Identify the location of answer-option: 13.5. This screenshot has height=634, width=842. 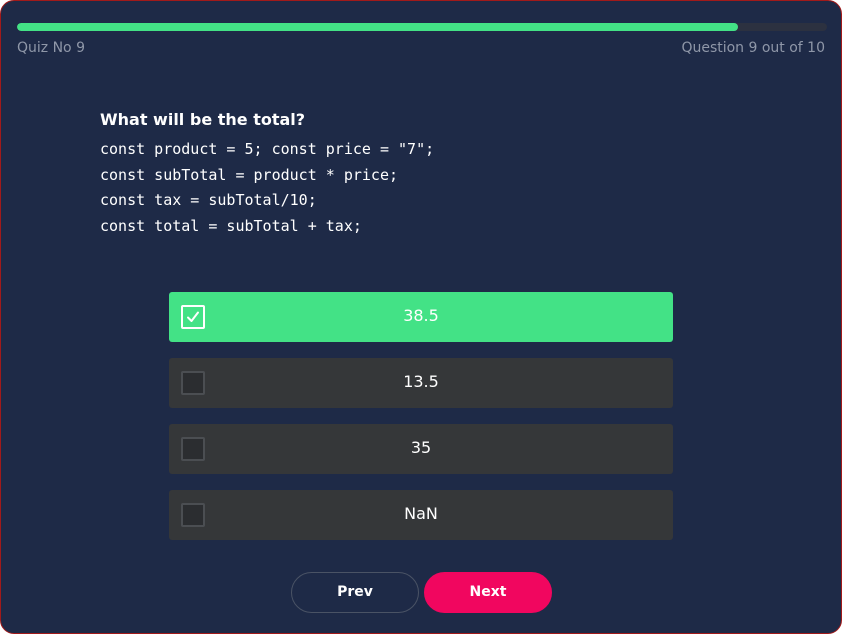
(421, 383).